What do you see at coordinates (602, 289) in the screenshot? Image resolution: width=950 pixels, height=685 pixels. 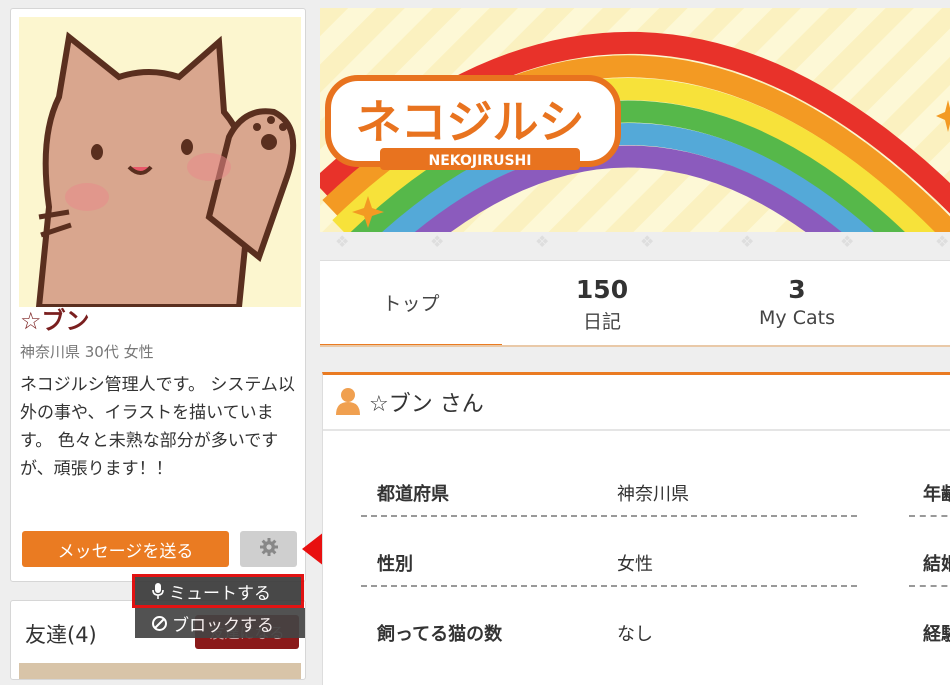 I see `diary-count: 150` at bounding box center [602, 289].